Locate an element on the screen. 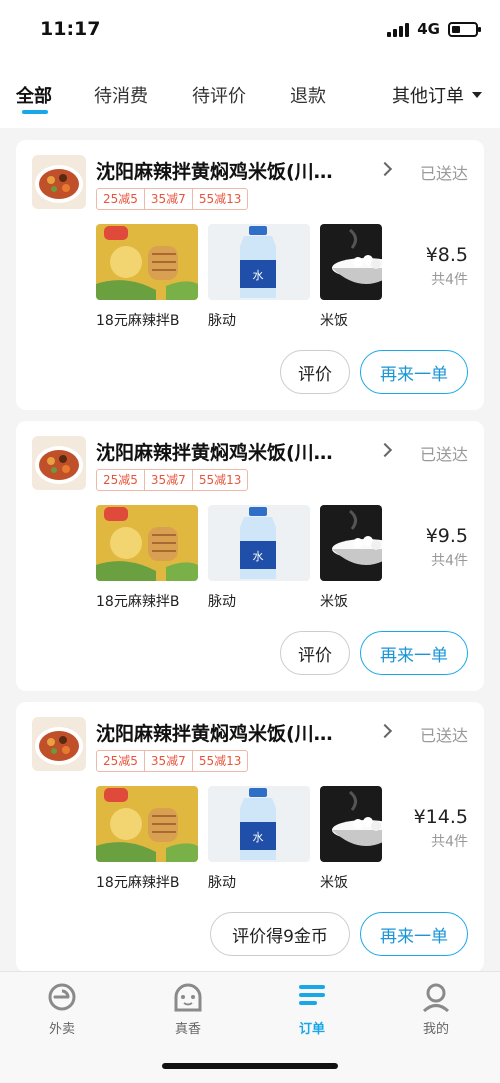 This screenshot has height=1083, width=500. zhenxiang-icon is located at coordinates (188, 997).